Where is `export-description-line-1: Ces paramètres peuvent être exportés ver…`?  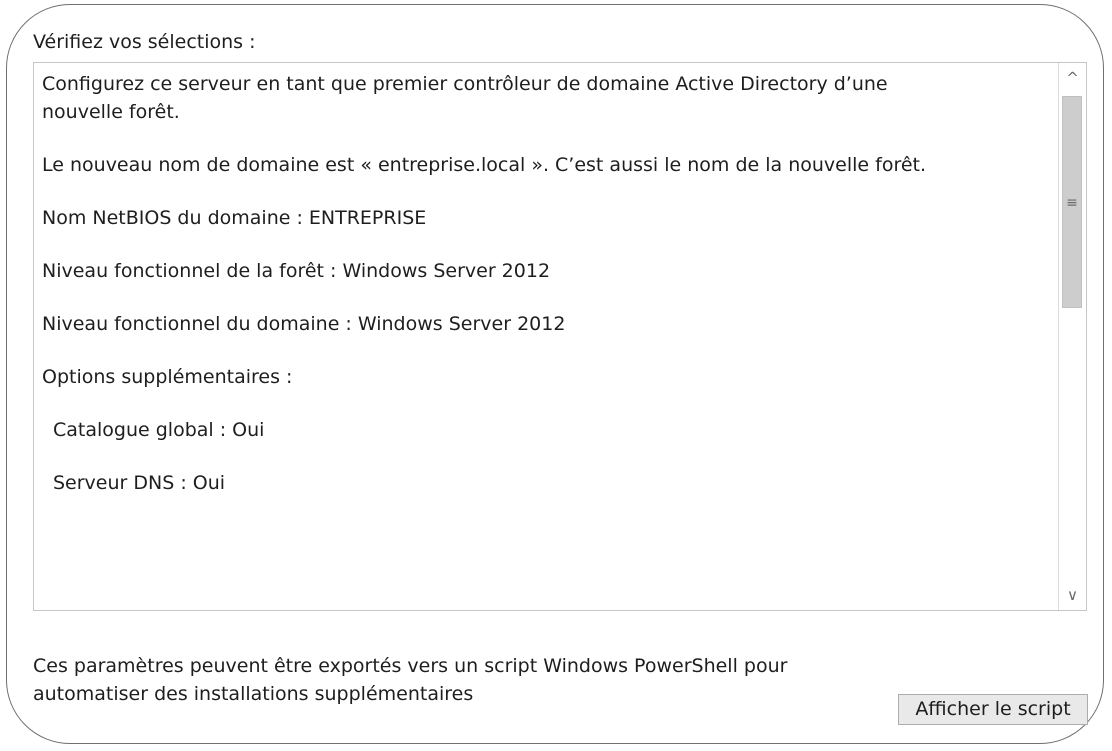
export-description-line-1: Ces paramètres peuvent être exportés ver… is located at coordinates (410, 666).